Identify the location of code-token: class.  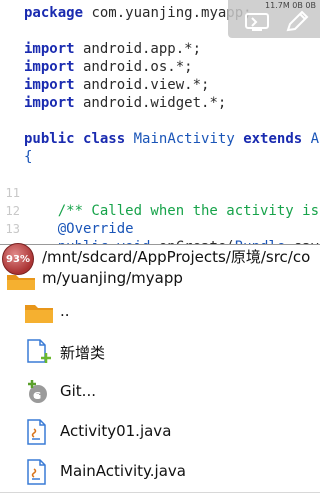
(104, 139).